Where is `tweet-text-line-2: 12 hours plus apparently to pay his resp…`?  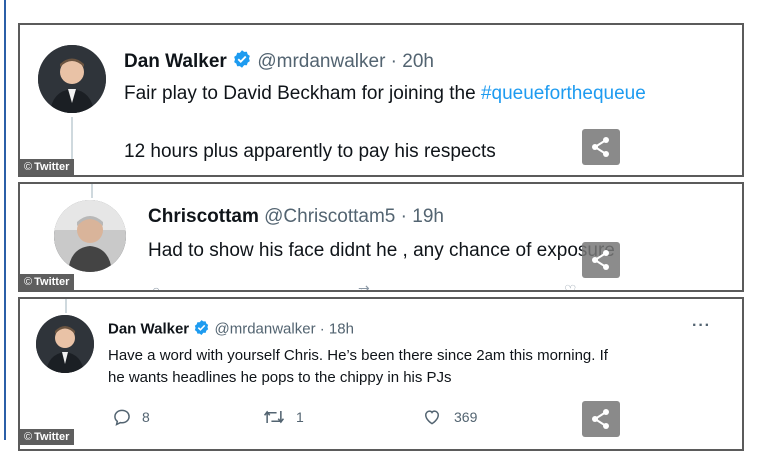 tweet-text-line-2: 12 hours plus apparently to pay his resp… is located at coordinates (310, 151).